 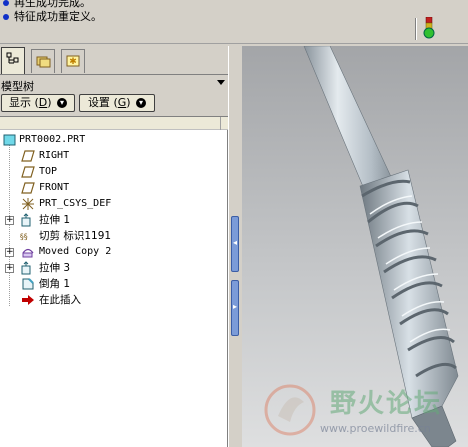 I want to click on toolbar-separator, so click(x=416, y=29).